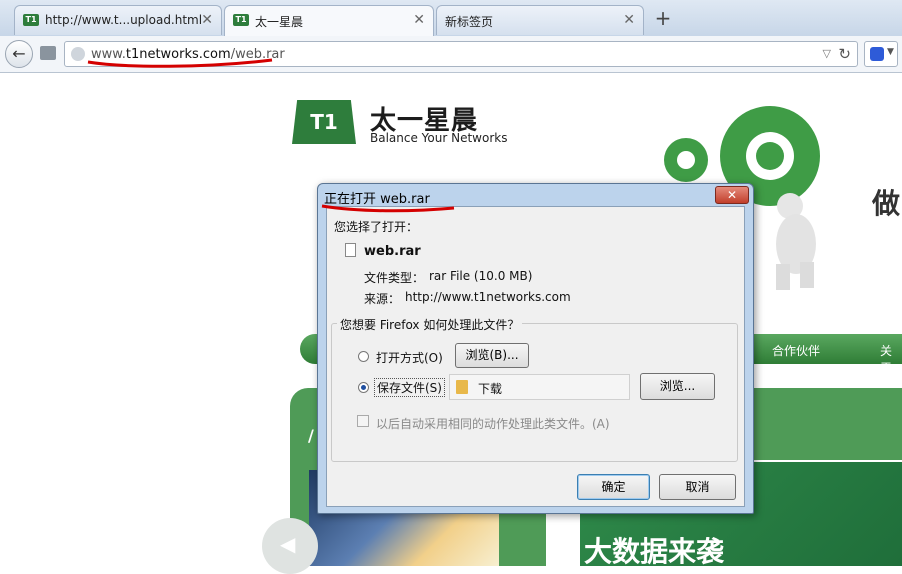 The image size is (902, 574). What do you see at coordinates (886, 203) in the screenshot?
I see `hero-heading-fragment: 做` at bounding box center [886, 203].